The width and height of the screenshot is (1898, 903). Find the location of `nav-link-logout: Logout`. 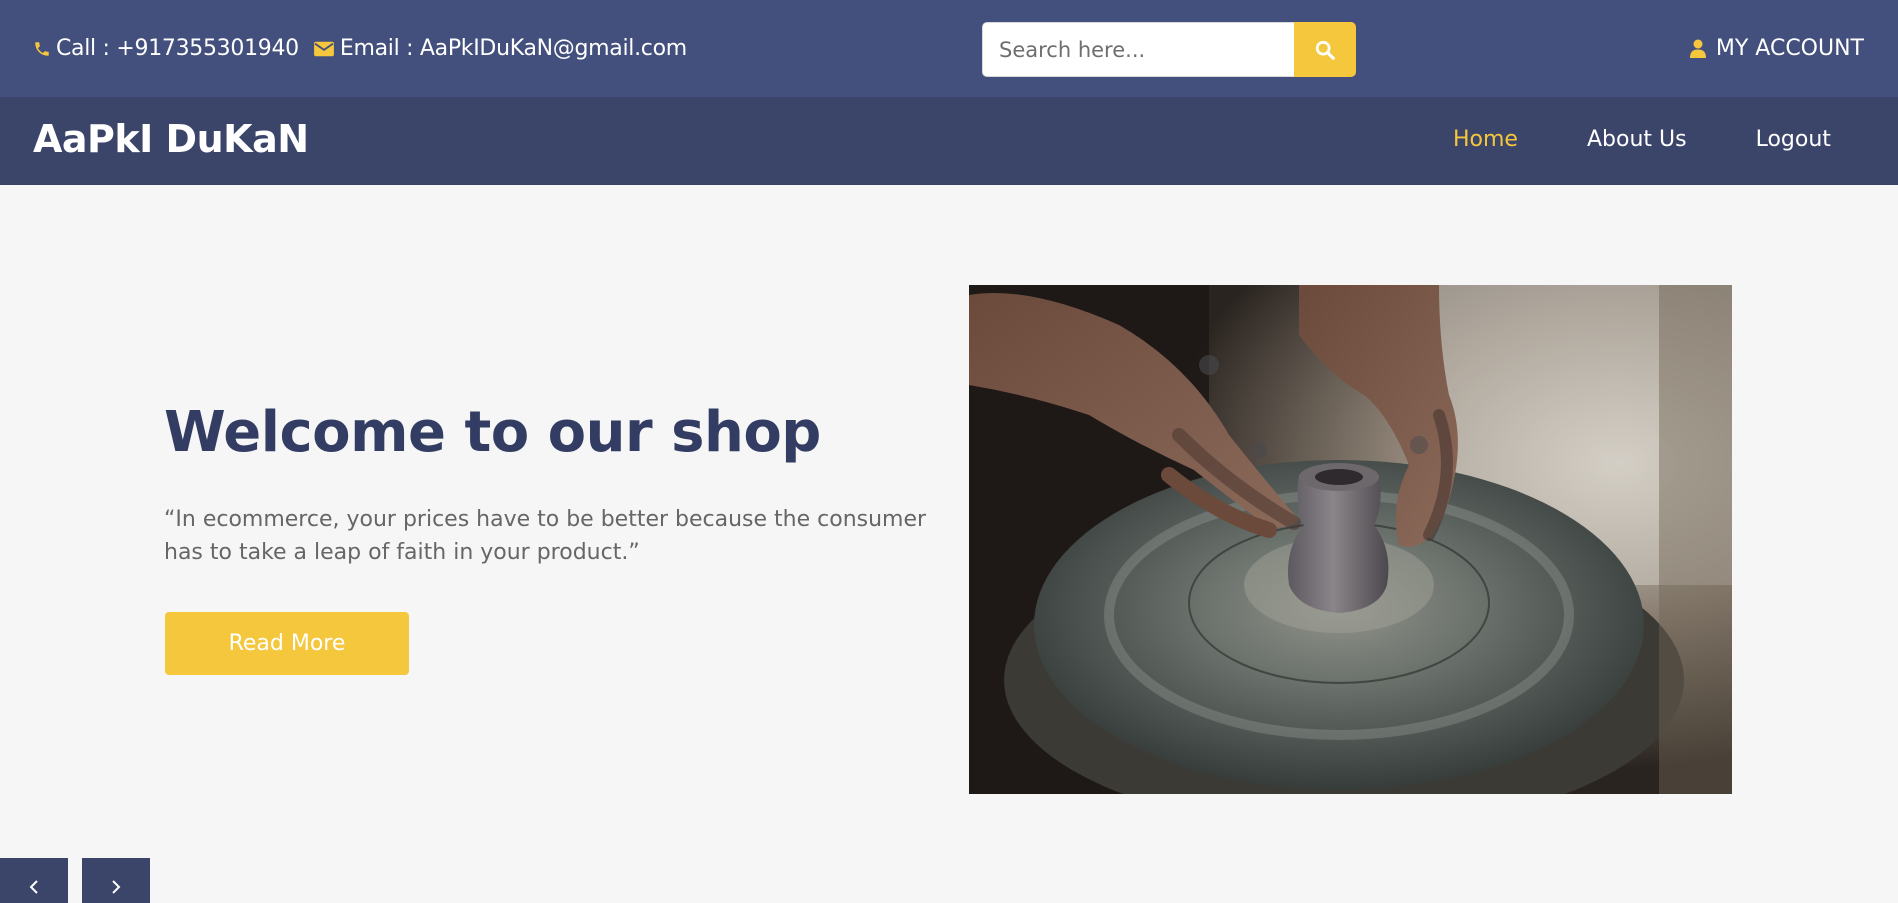

nav-link-logout: Logout is located at coordinates (1793, 139).